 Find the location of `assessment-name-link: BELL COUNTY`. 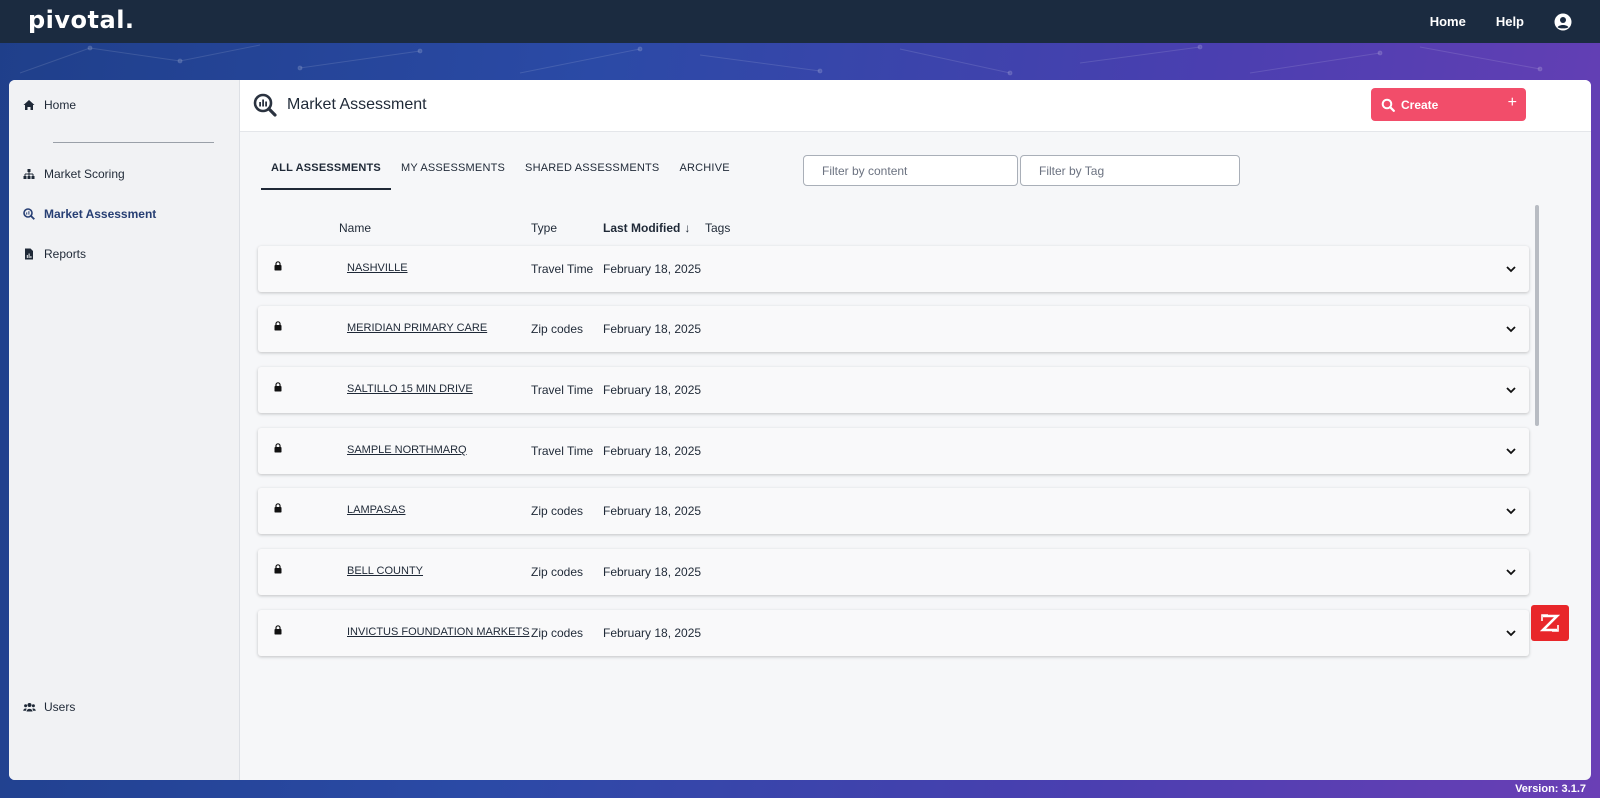

assessment-name-link: BELL COUNTY is located at coordinates (385, 571).